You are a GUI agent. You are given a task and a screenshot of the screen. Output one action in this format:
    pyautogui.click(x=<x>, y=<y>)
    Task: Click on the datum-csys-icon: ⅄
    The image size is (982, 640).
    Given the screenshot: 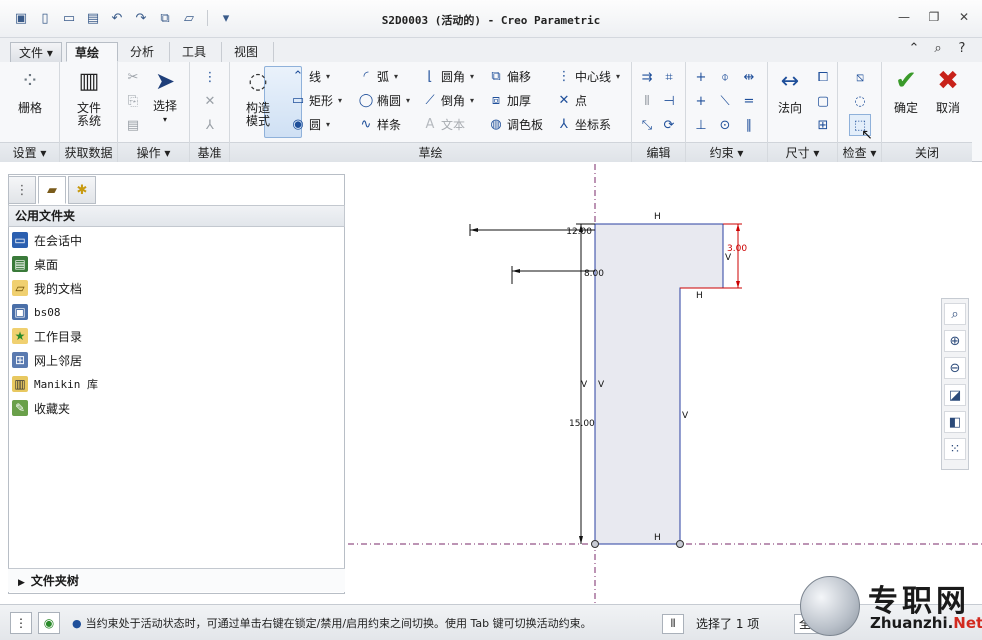 What is the action you would take?
    pyautogui.click(x=210, y=125)
    